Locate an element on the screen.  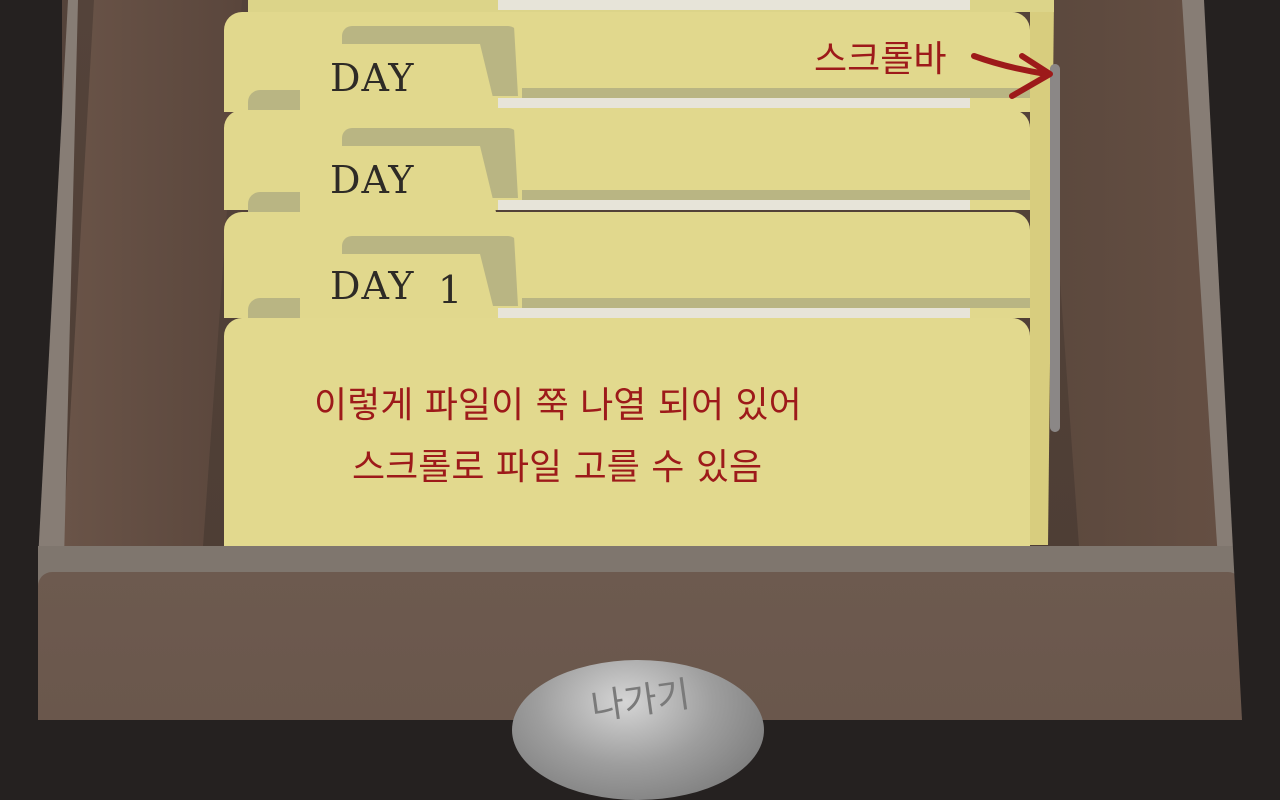
annotation-list-note-2: 스크롤로 파일 고를 수 있음 is located at coordinates (557, 467).